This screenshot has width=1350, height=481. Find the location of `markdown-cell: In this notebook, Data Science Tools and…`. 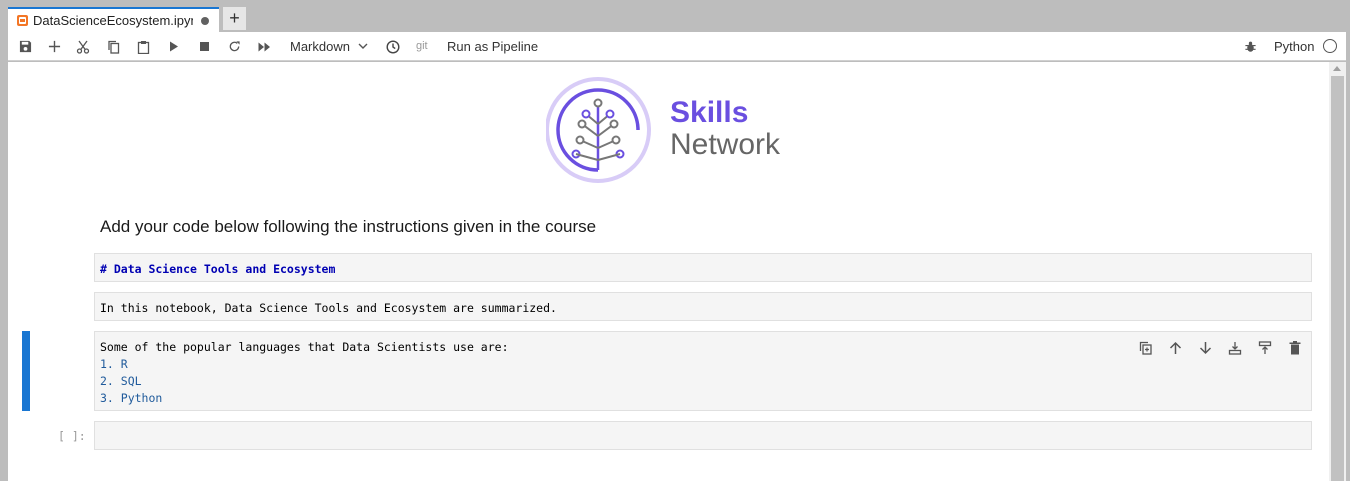

markdown-cell: In this notebook, Data Science Tools and… is located at coordinates (703, 306).